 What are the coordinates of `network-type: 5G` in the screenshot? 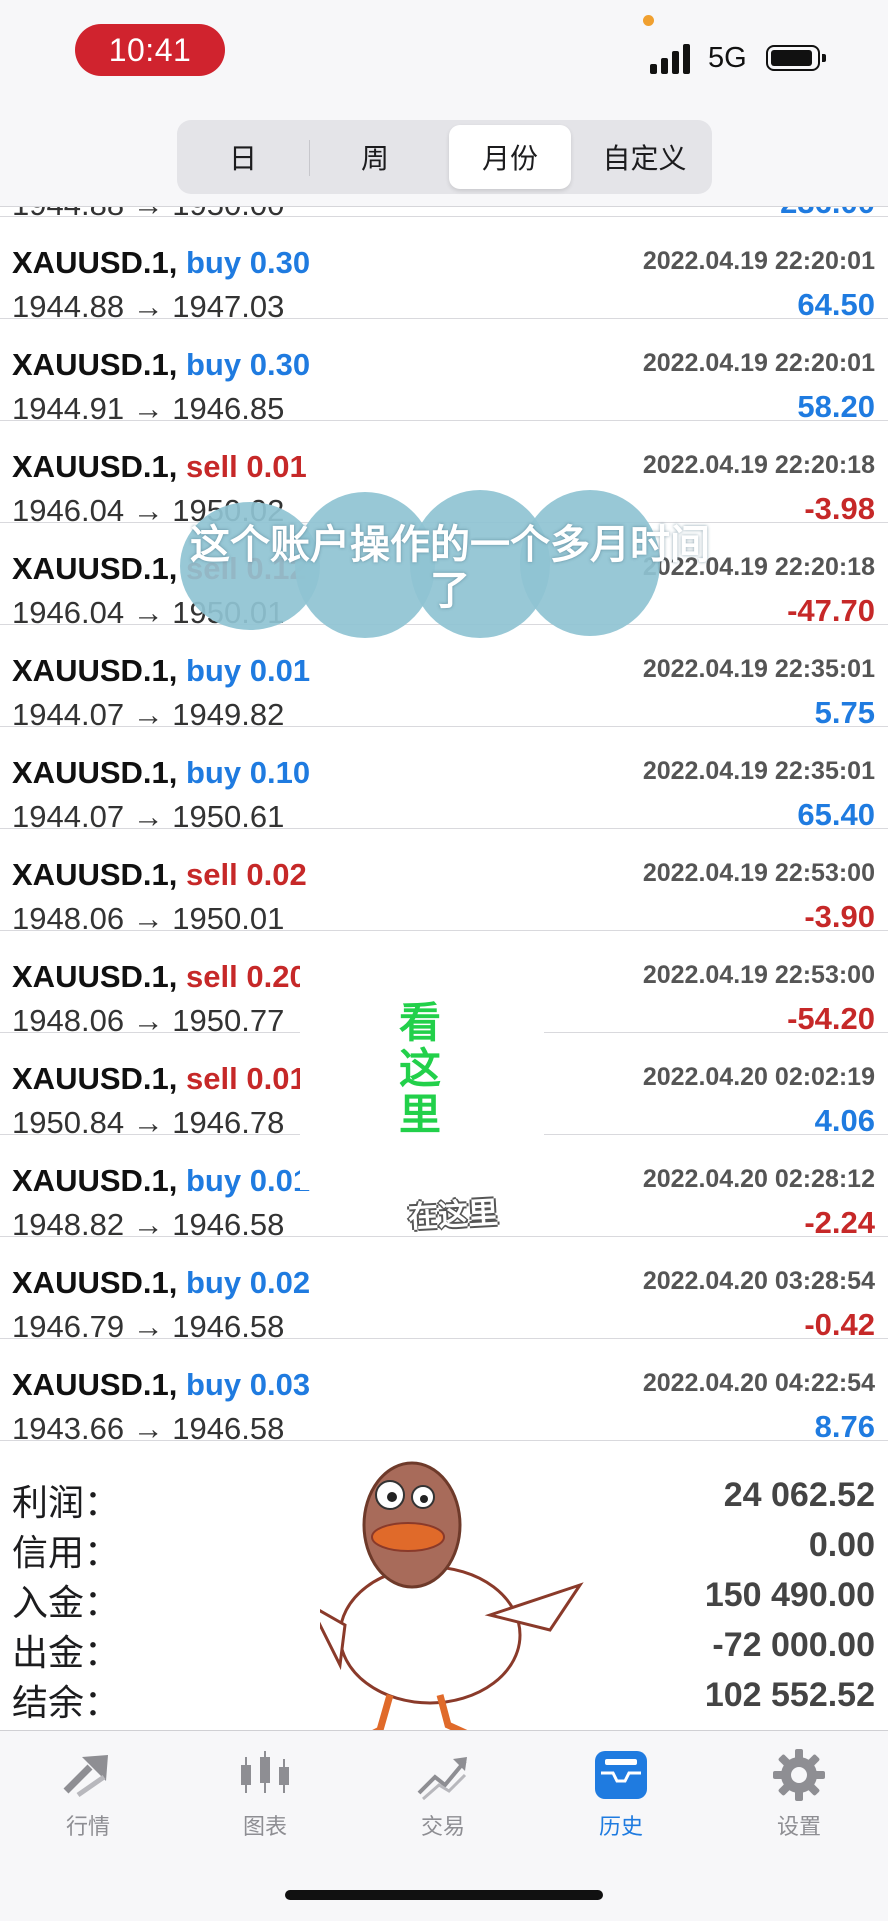 It's located at (727, 58).